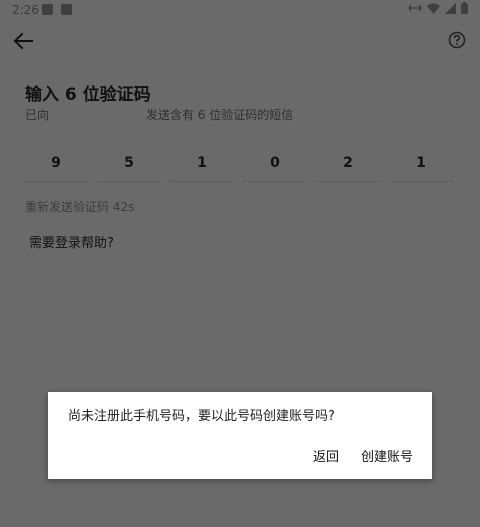 This screenshot has height=527, width=480. I want to click on link-icon, so click(415, 8).